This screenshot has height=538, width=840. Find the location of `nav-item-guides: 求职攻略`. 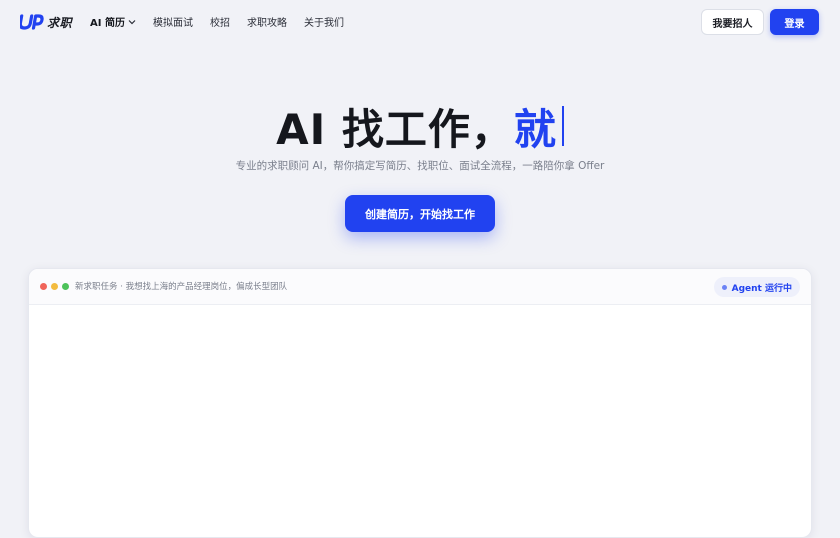

nav-item-guides: 求职攻略 is located at coordinates (267, 21).